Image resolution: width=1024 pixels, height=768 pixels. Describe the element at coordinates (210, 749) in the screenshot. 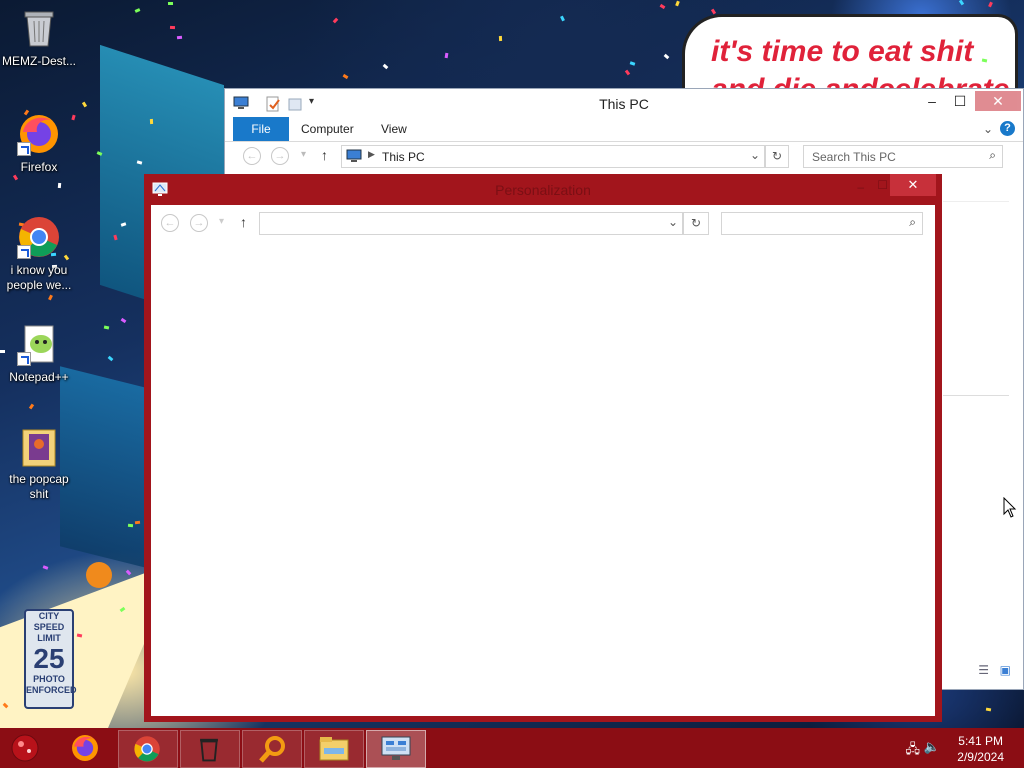

I see `taskbar-recycle-bin` at that location.